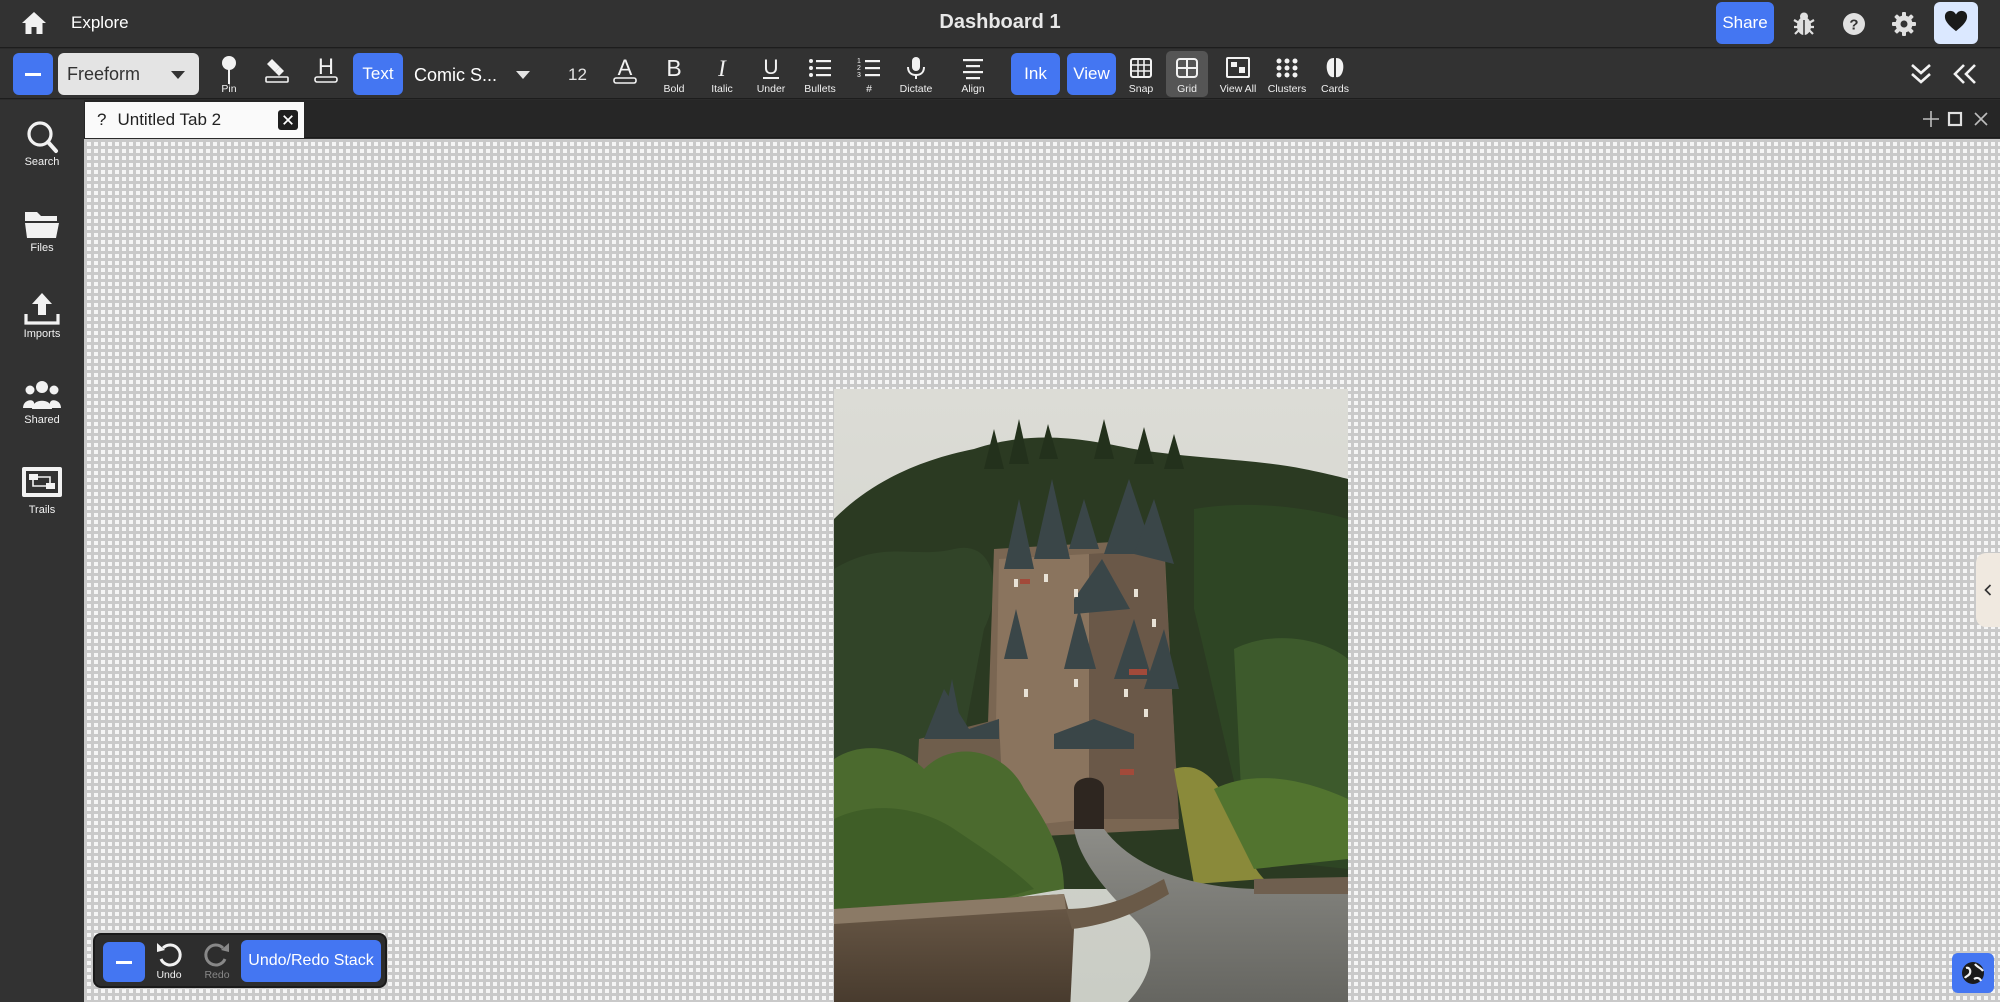 The image size is (2000, 1002). What do you see at coordinates (674, 89) in the screenshot?
I see `bold-label: Bold` at bounding box center [674, 89].